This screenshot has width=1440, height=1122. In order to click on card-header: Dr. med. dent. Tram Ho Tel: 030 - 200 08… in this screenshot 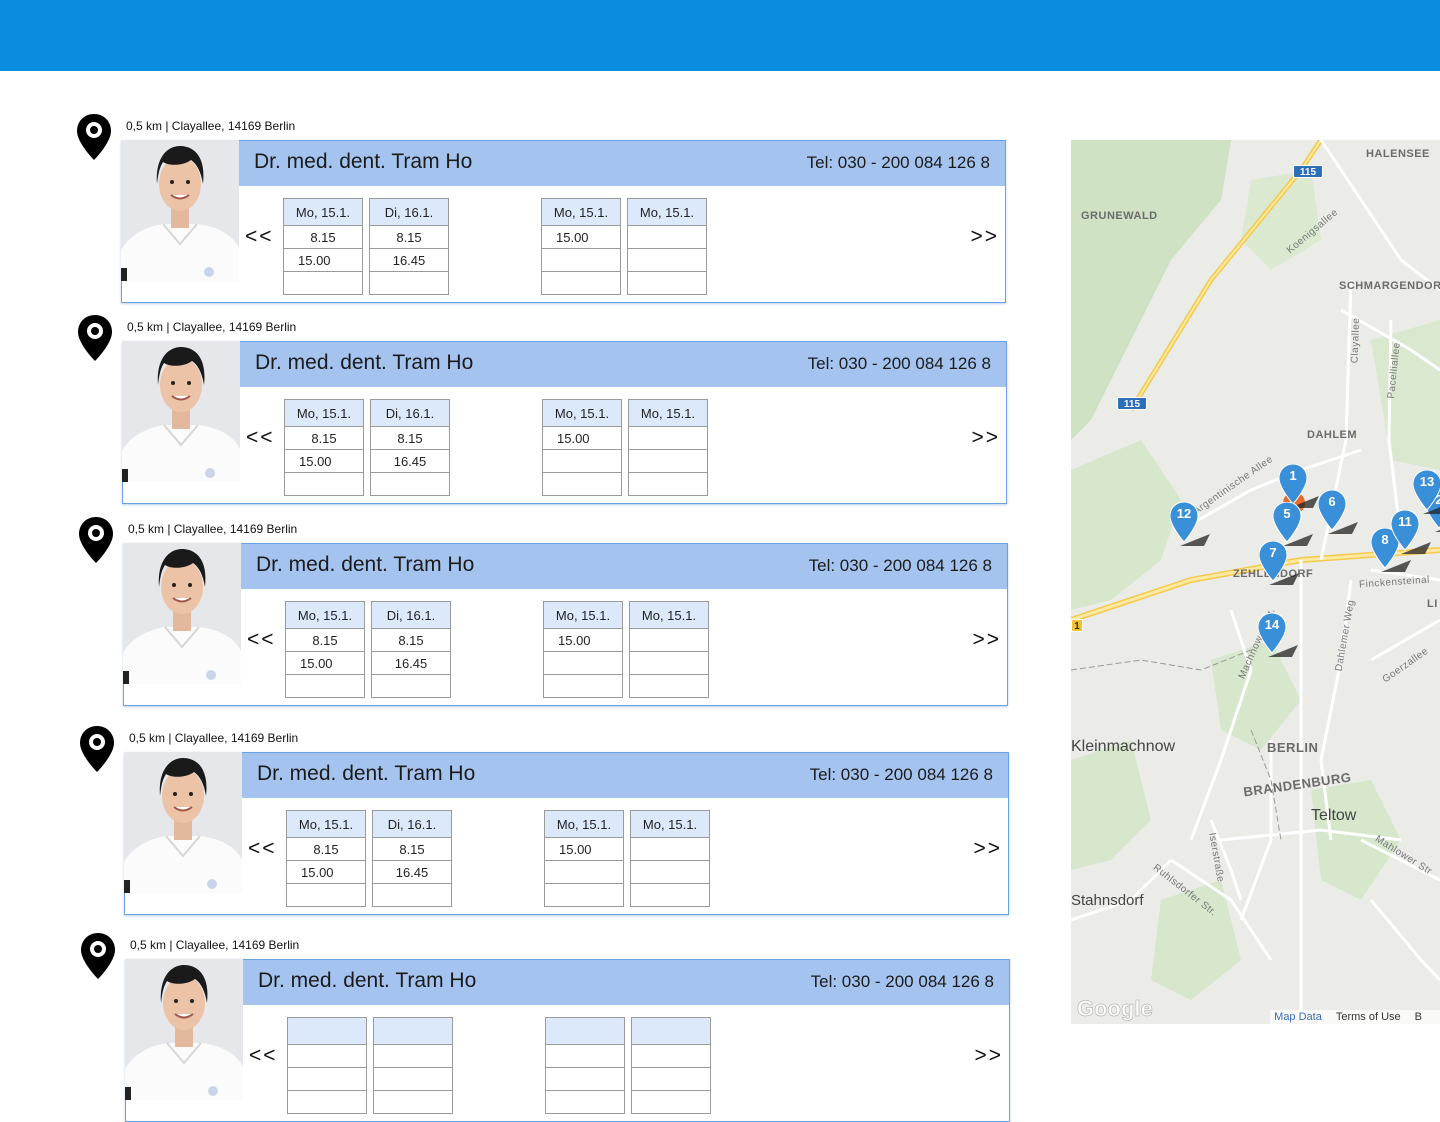, I will do `click(623, 364)`.